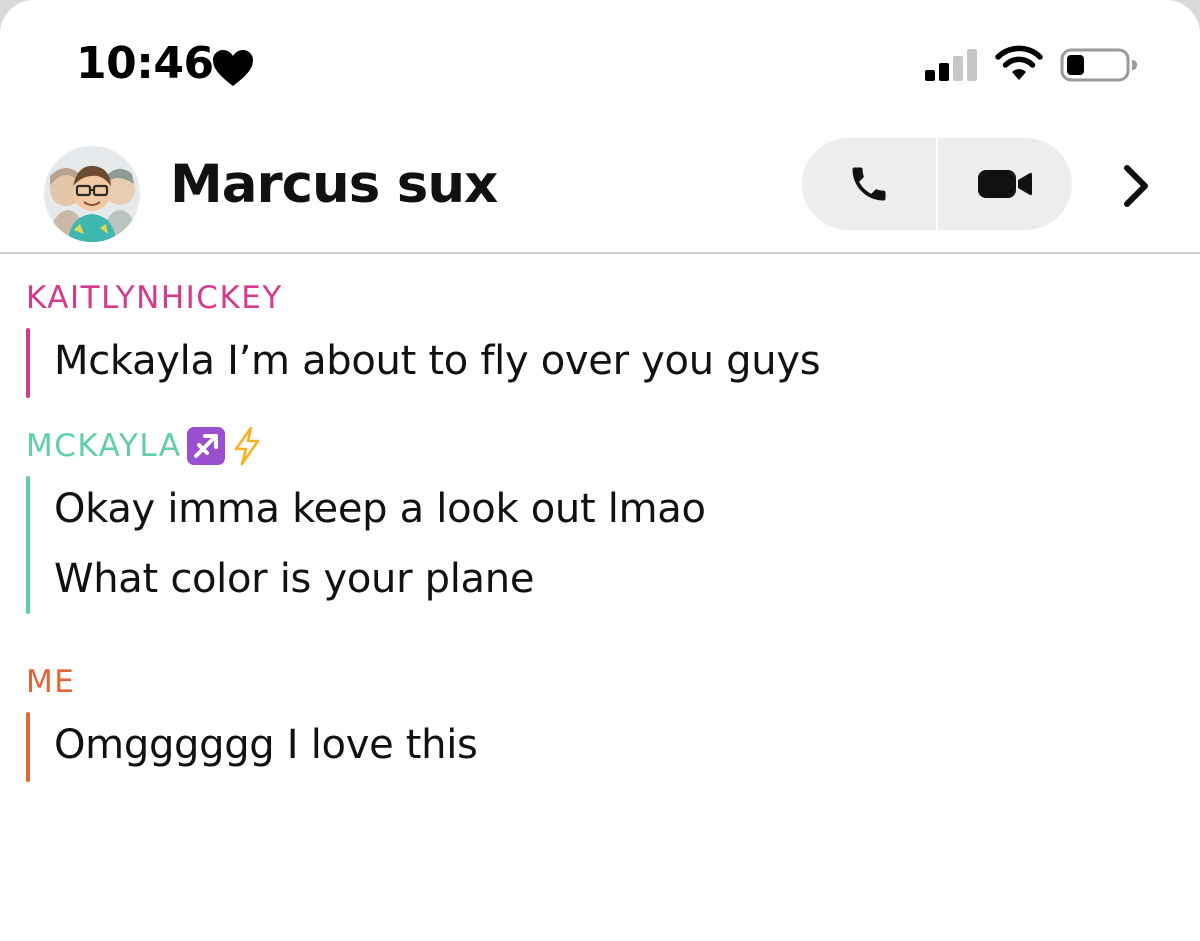 The width and height of the screenshot is (1200, 941). What do you see at coordinates (951, 65) in the screenshot?
I see `cellular-signal-icon` at bounding box center [951, 65].